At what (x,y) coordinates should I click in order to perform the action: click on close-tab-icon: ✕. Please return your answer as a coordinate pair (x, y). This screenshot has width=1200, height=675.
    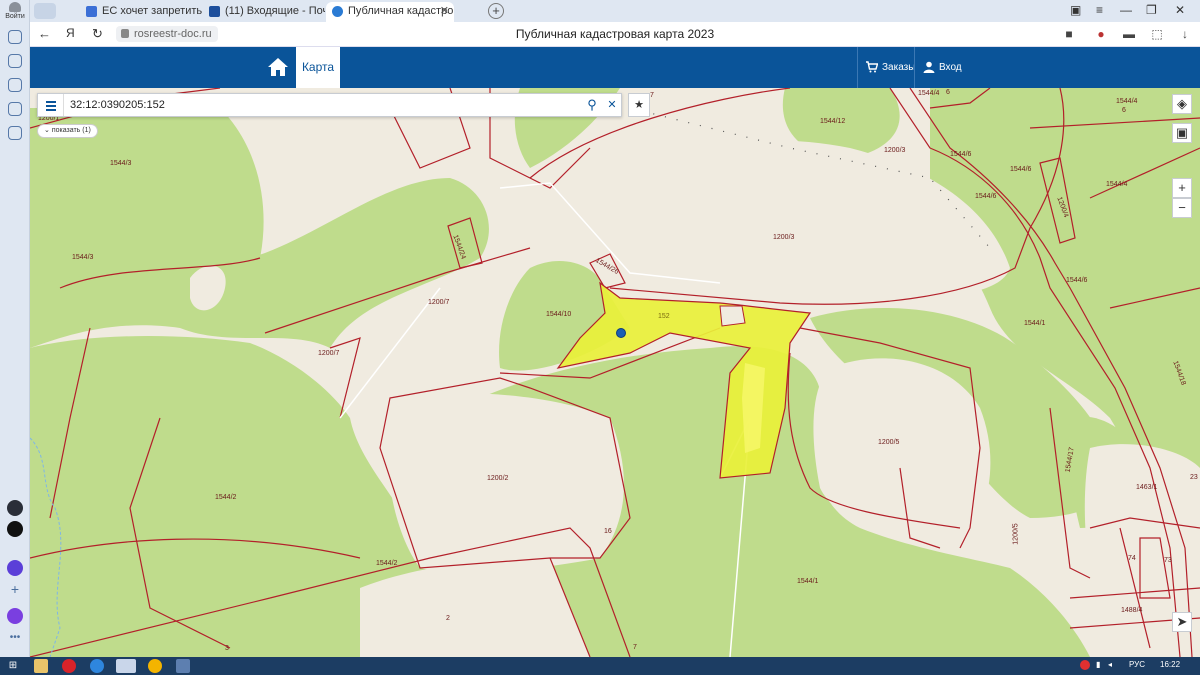
    Looking at the image, I should click on (444, 11).